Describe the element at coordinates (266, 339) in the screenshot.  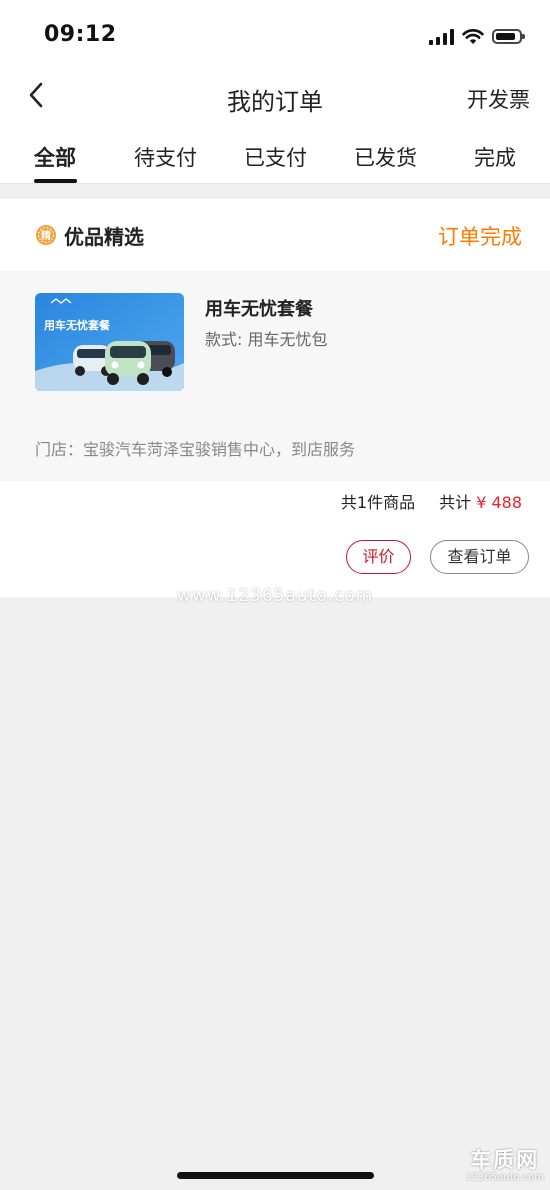
I see `product-spec: 款式: 用车无忧包` at that location.